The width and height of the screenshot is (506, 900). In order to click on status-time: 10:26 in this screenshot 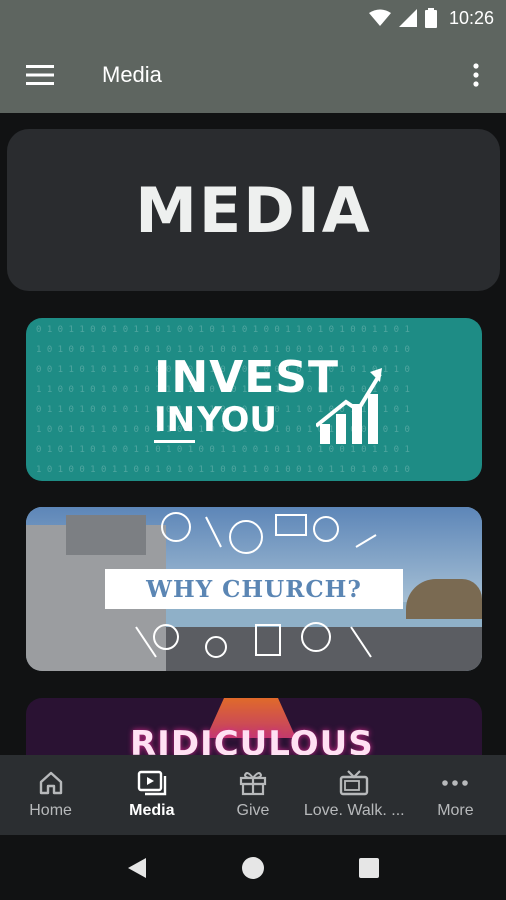, I will do `click(471, 17)`.